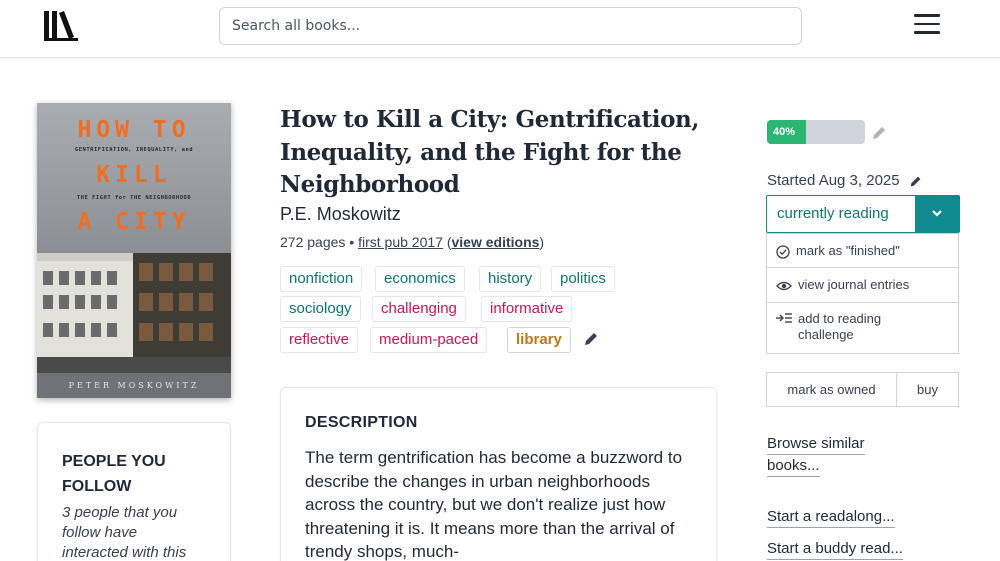 The height and width of the screenshot is (561, 1000). Describe the element at coordinates (510, 26) in the screenshot. I see `search-input` at that location.